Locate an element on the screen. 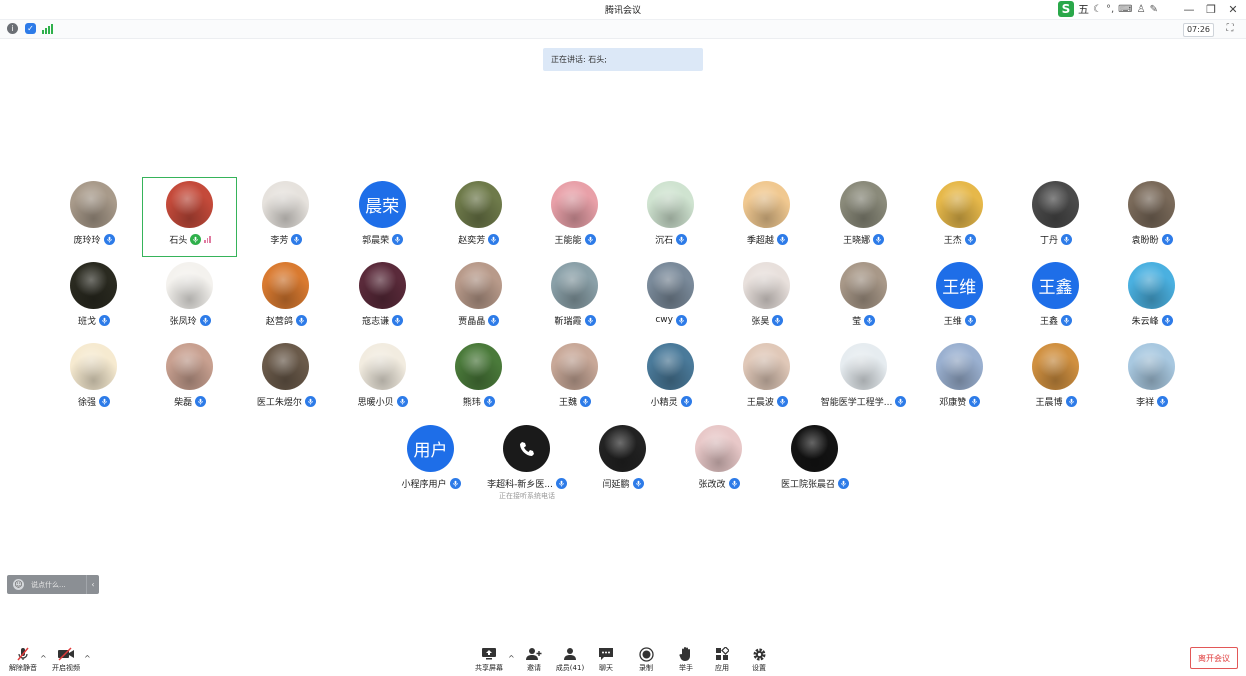 The height and width of the screenshot is (676, 1246). participant-label-row: 张凤玲 is located at coordinates (190, 320).